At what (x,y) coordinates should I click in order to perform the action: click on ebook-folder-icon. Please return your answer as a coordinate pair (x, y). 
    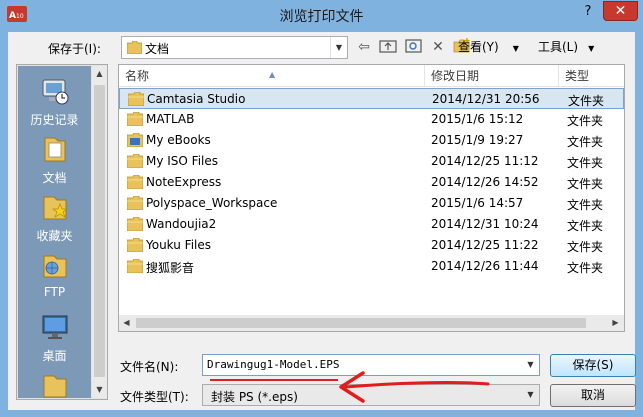
    Looking at the image, I should click on (135, 141).